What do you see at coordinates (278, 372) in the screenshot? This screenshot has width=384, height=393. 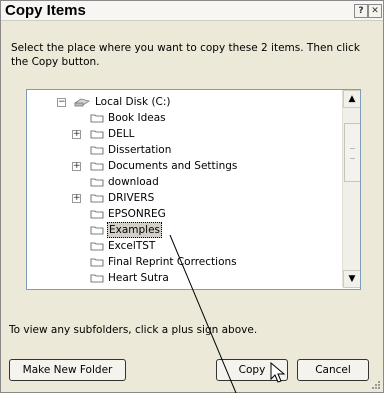 I see `mouse-cursor-icon` at bounding box center [278, 372].